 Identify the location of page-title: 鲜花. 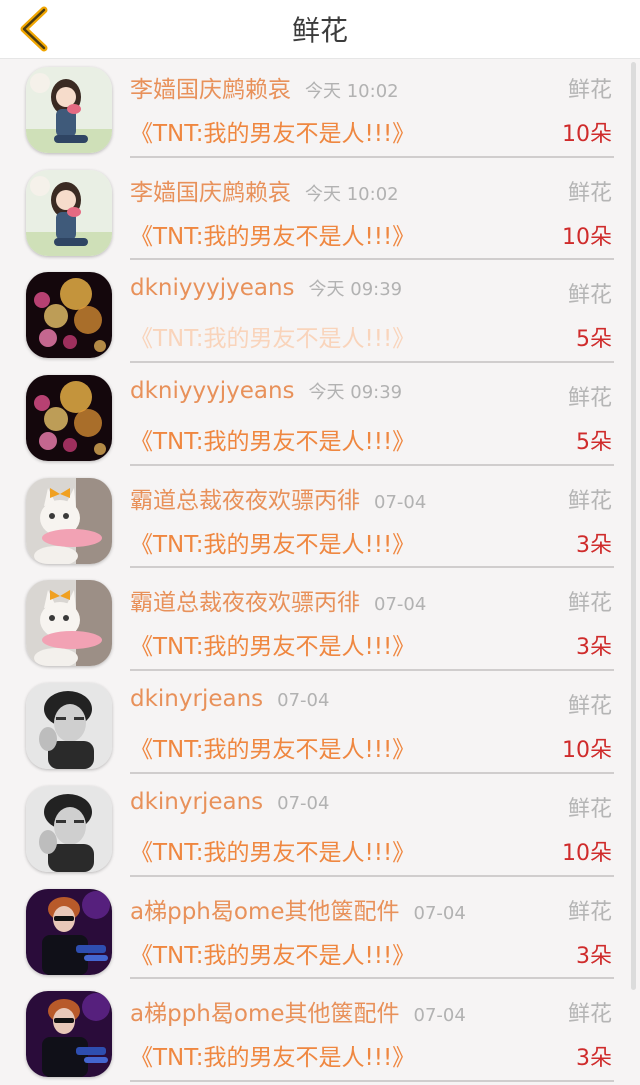
(319, 30).